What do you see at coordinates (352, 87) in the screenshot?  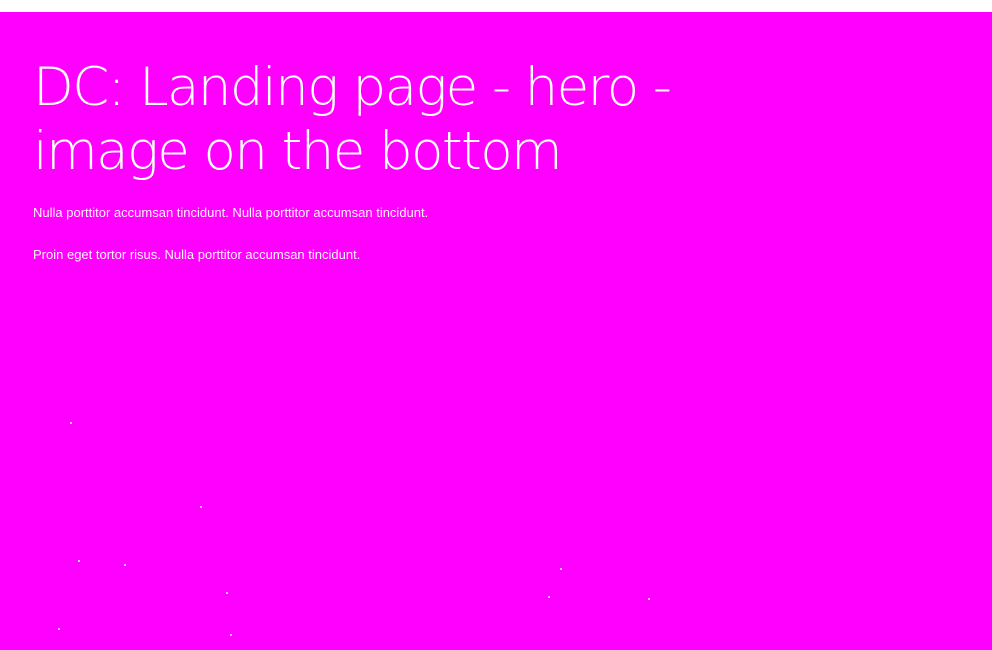 I see `hero-title-line-1: DC: Landing page - hero -` at bounding box center [352, 87].